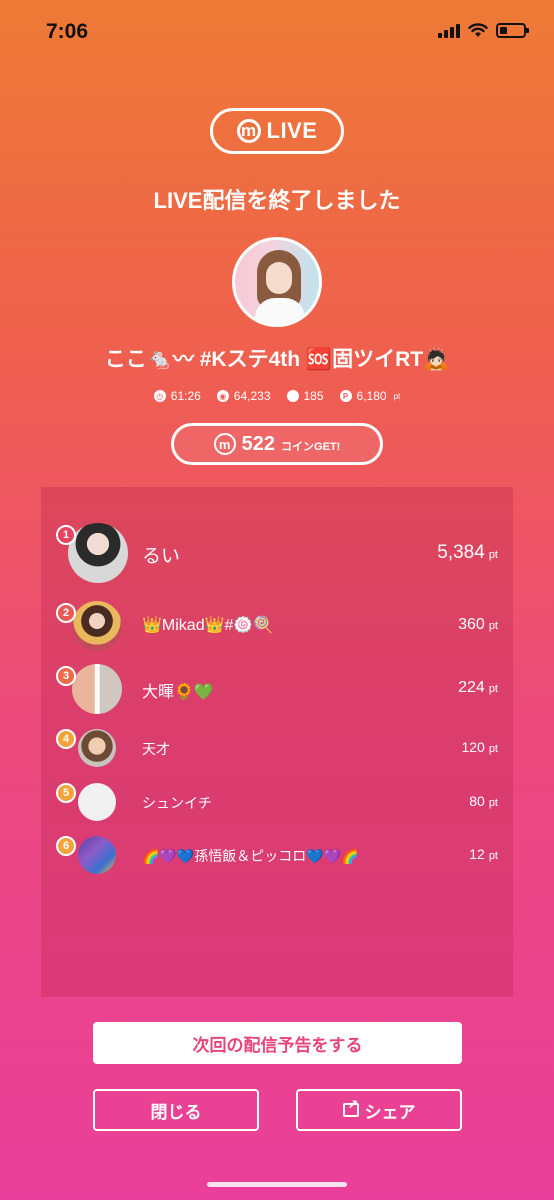 The height and width of the screenshot is (1200, 554). What do you see at coordinates (471, 687) in the screenshot?
I see `ranker-points-value-3: 224` at bounding box center [471, 687].